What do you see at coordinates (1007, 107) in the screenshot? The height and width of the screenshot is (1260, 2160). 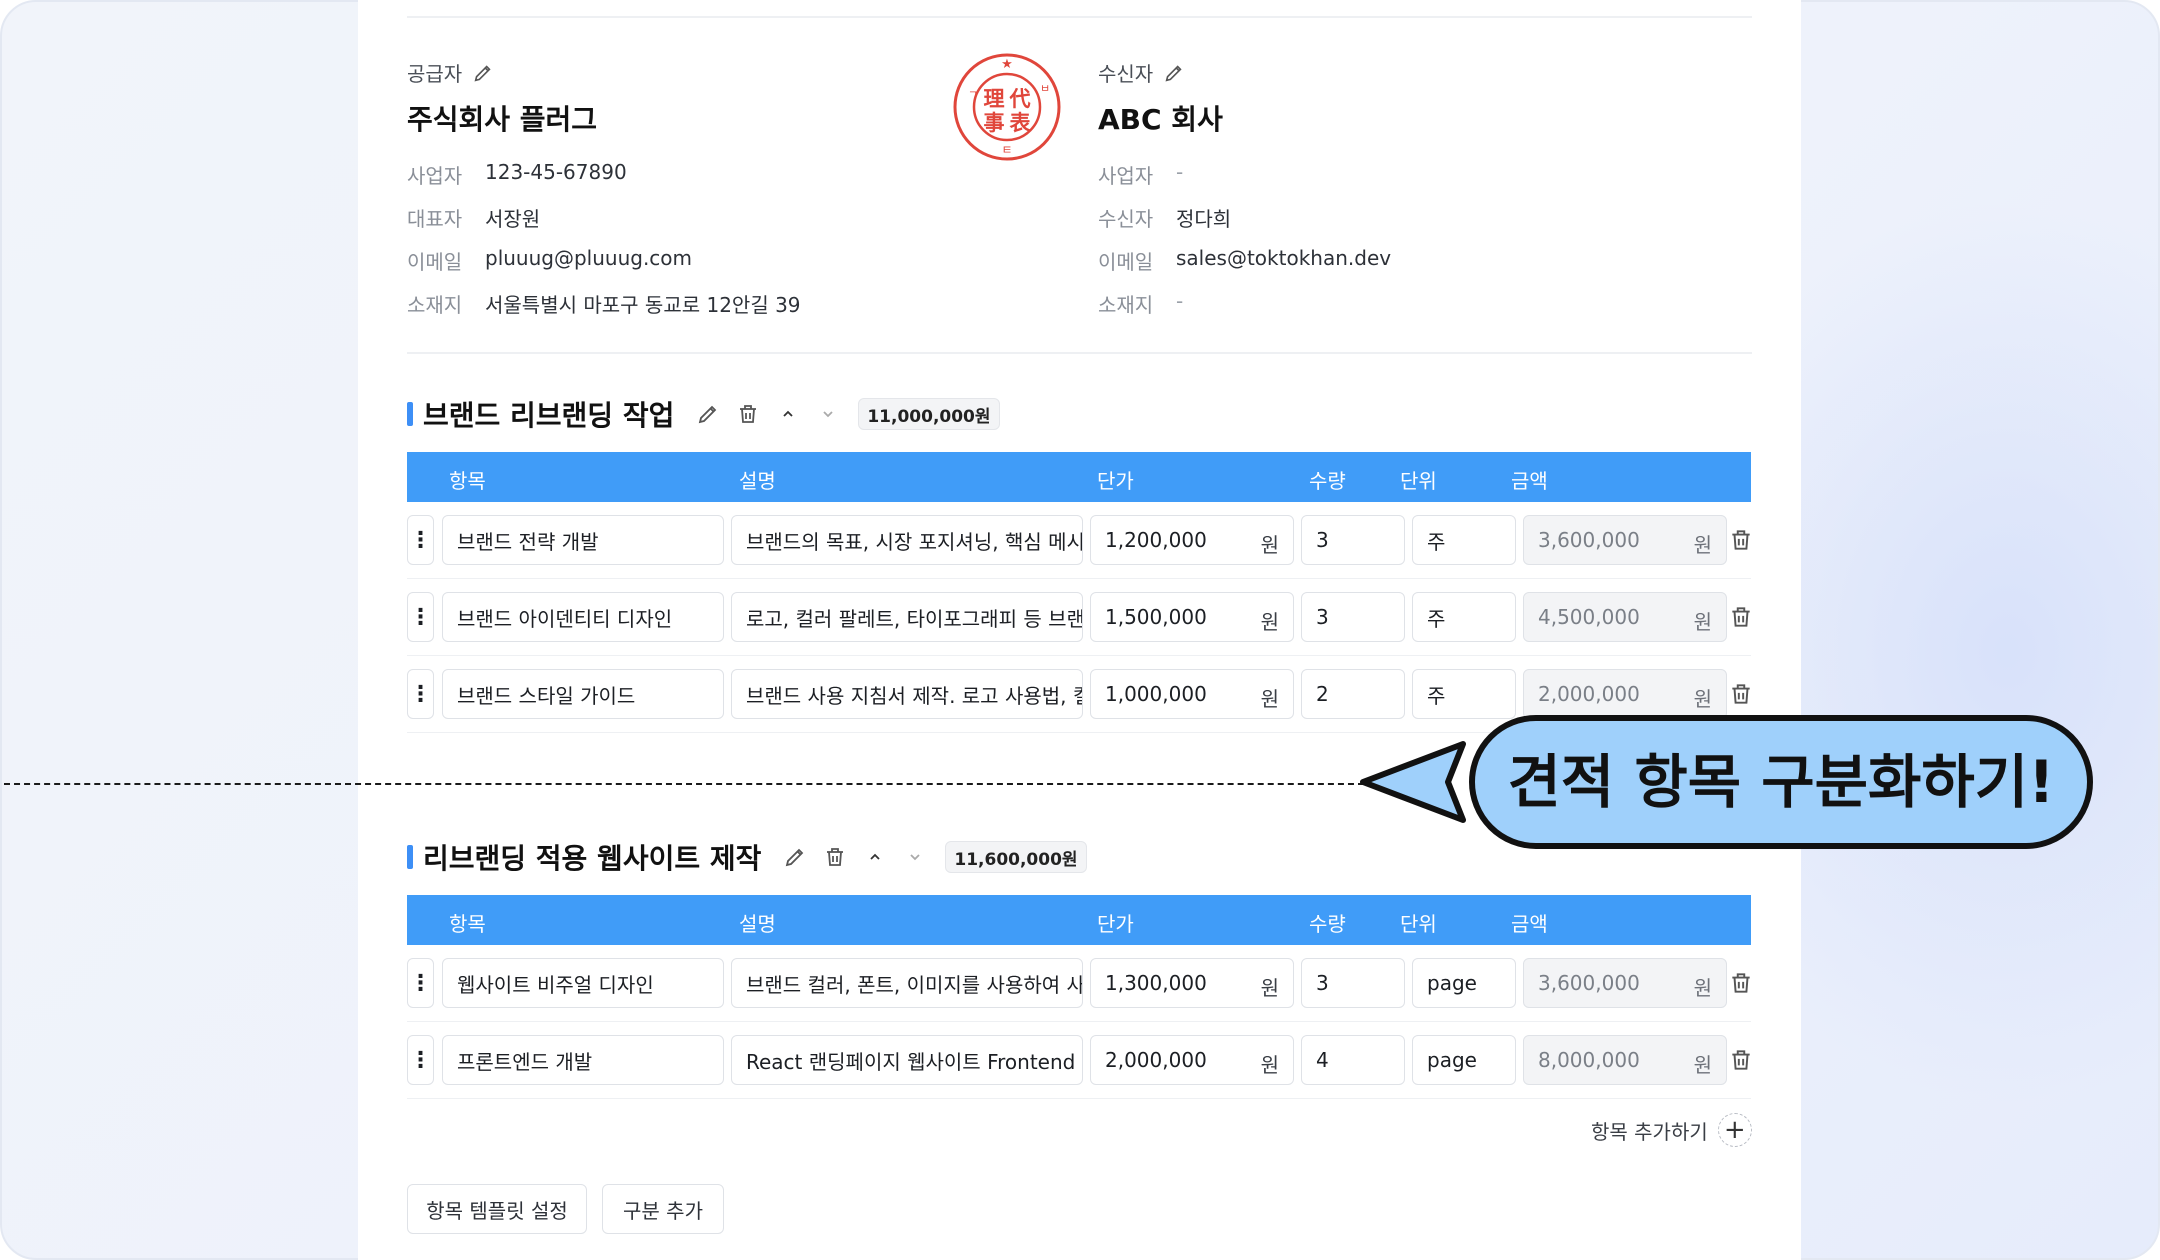 I see `company-seal-stamp: ★ ㅌ ㄱ ㅂ 理 代 事 表` at bounding box center [1007, 107].